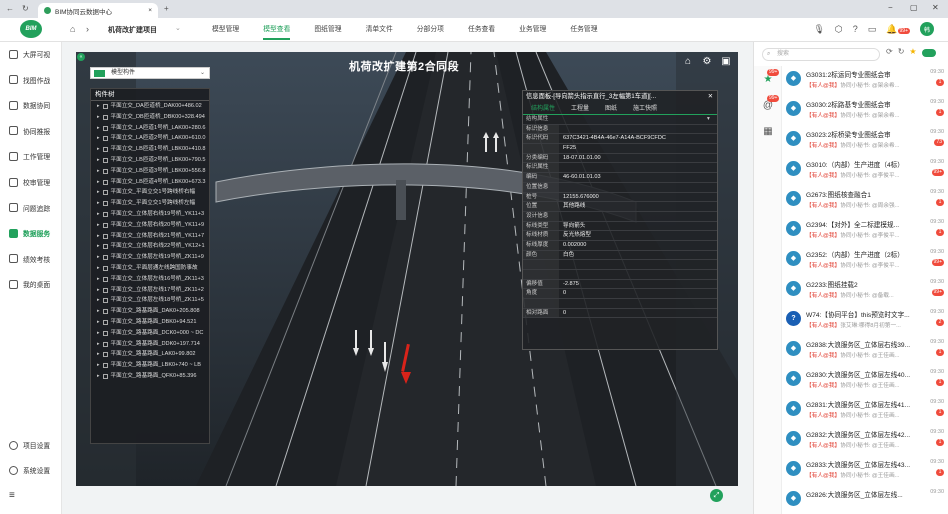 This screenshot has width=948, height=514. Describe the element at coordinates (31, 54) in the screenshot. I see `sidebar-item-0: 大屏可视` at that location.